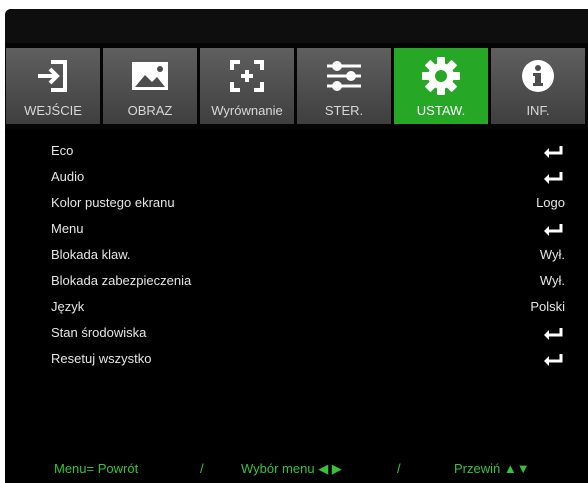 The height and width of the screenshot is (483, 588). Describe the element at coordinates (99, 332) in the screenshot. I see `menu-item-label: Stan środowiska` at that location.